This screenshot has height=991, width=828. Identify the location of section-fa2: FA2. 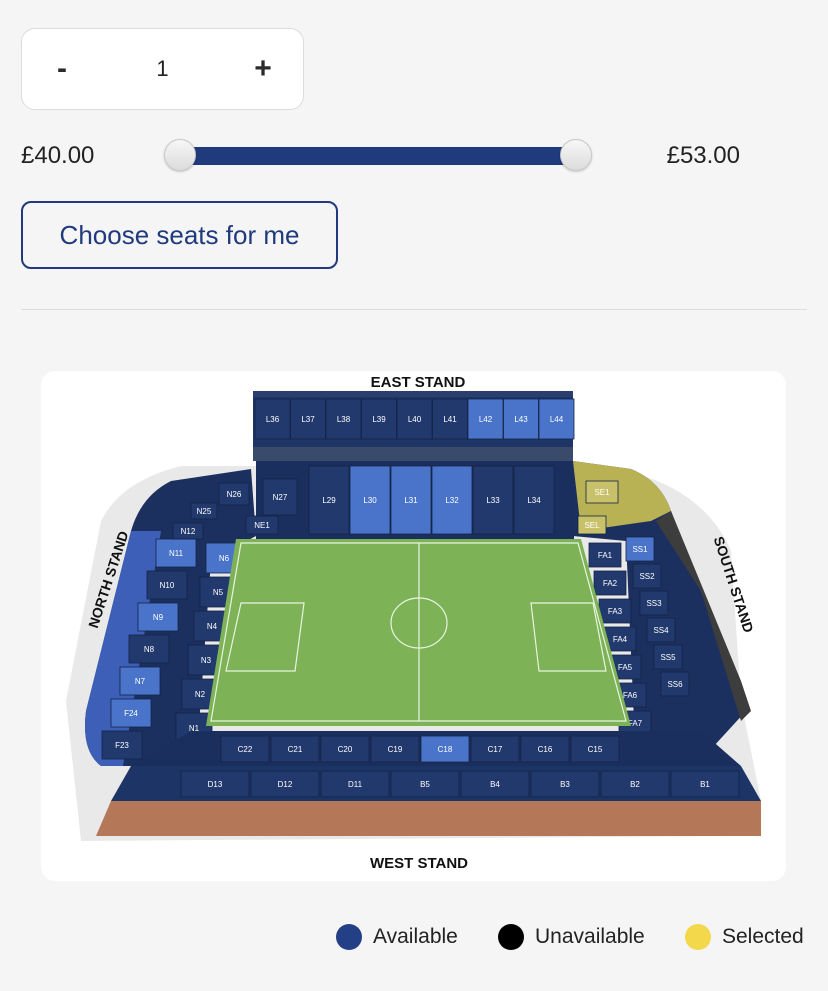
(610, 583).